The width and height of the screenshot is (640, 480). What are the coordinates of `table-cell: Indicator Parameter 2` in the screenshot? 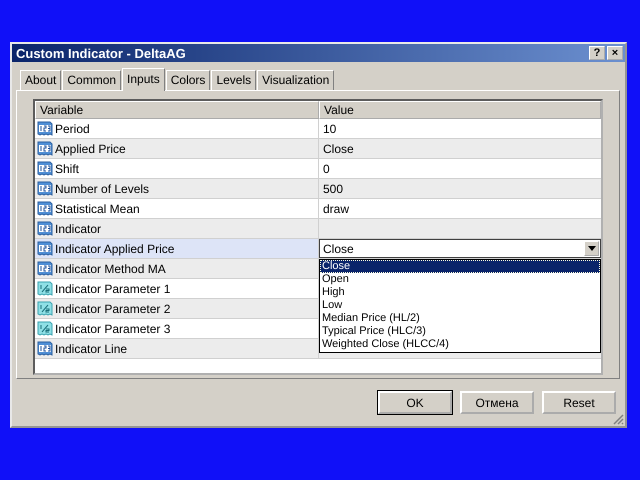 It's located at (177, 308).